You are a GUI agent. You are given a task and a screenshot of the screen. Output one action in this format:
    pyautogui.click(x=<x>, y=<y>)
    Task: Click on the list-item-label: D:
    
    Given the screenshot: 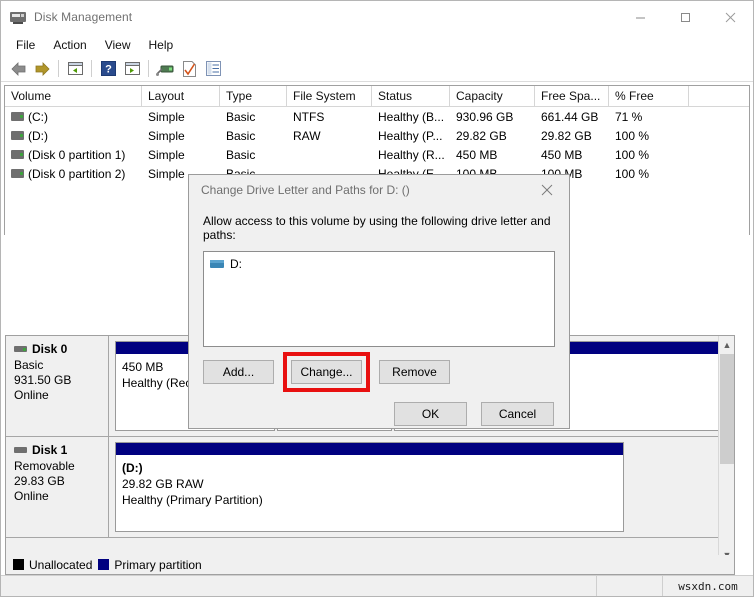 What is the action you would take?
    pyautogui.click(x=236, y=264)
    